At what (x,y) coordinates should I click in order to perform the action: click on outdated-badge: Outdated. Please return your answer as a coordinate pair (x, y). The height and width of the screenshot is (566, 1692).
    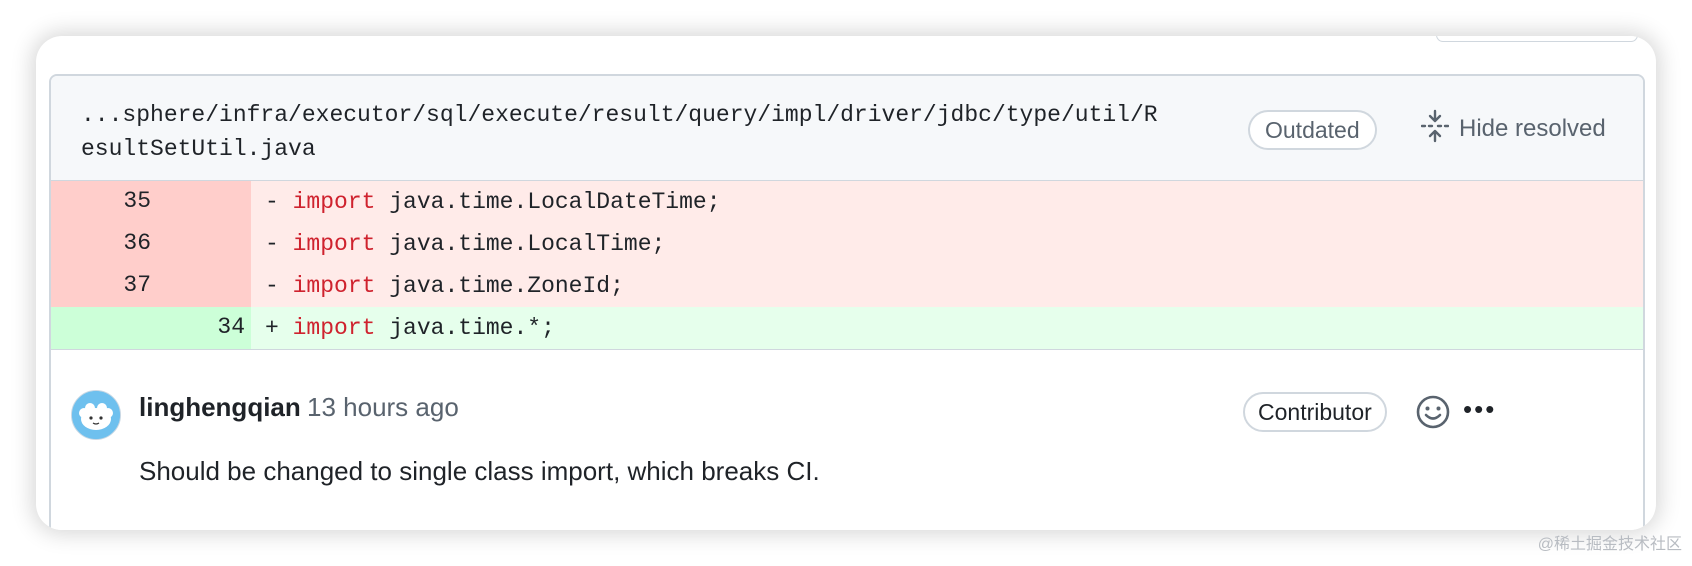
    Looking at the image, I should click on (1312, 130).